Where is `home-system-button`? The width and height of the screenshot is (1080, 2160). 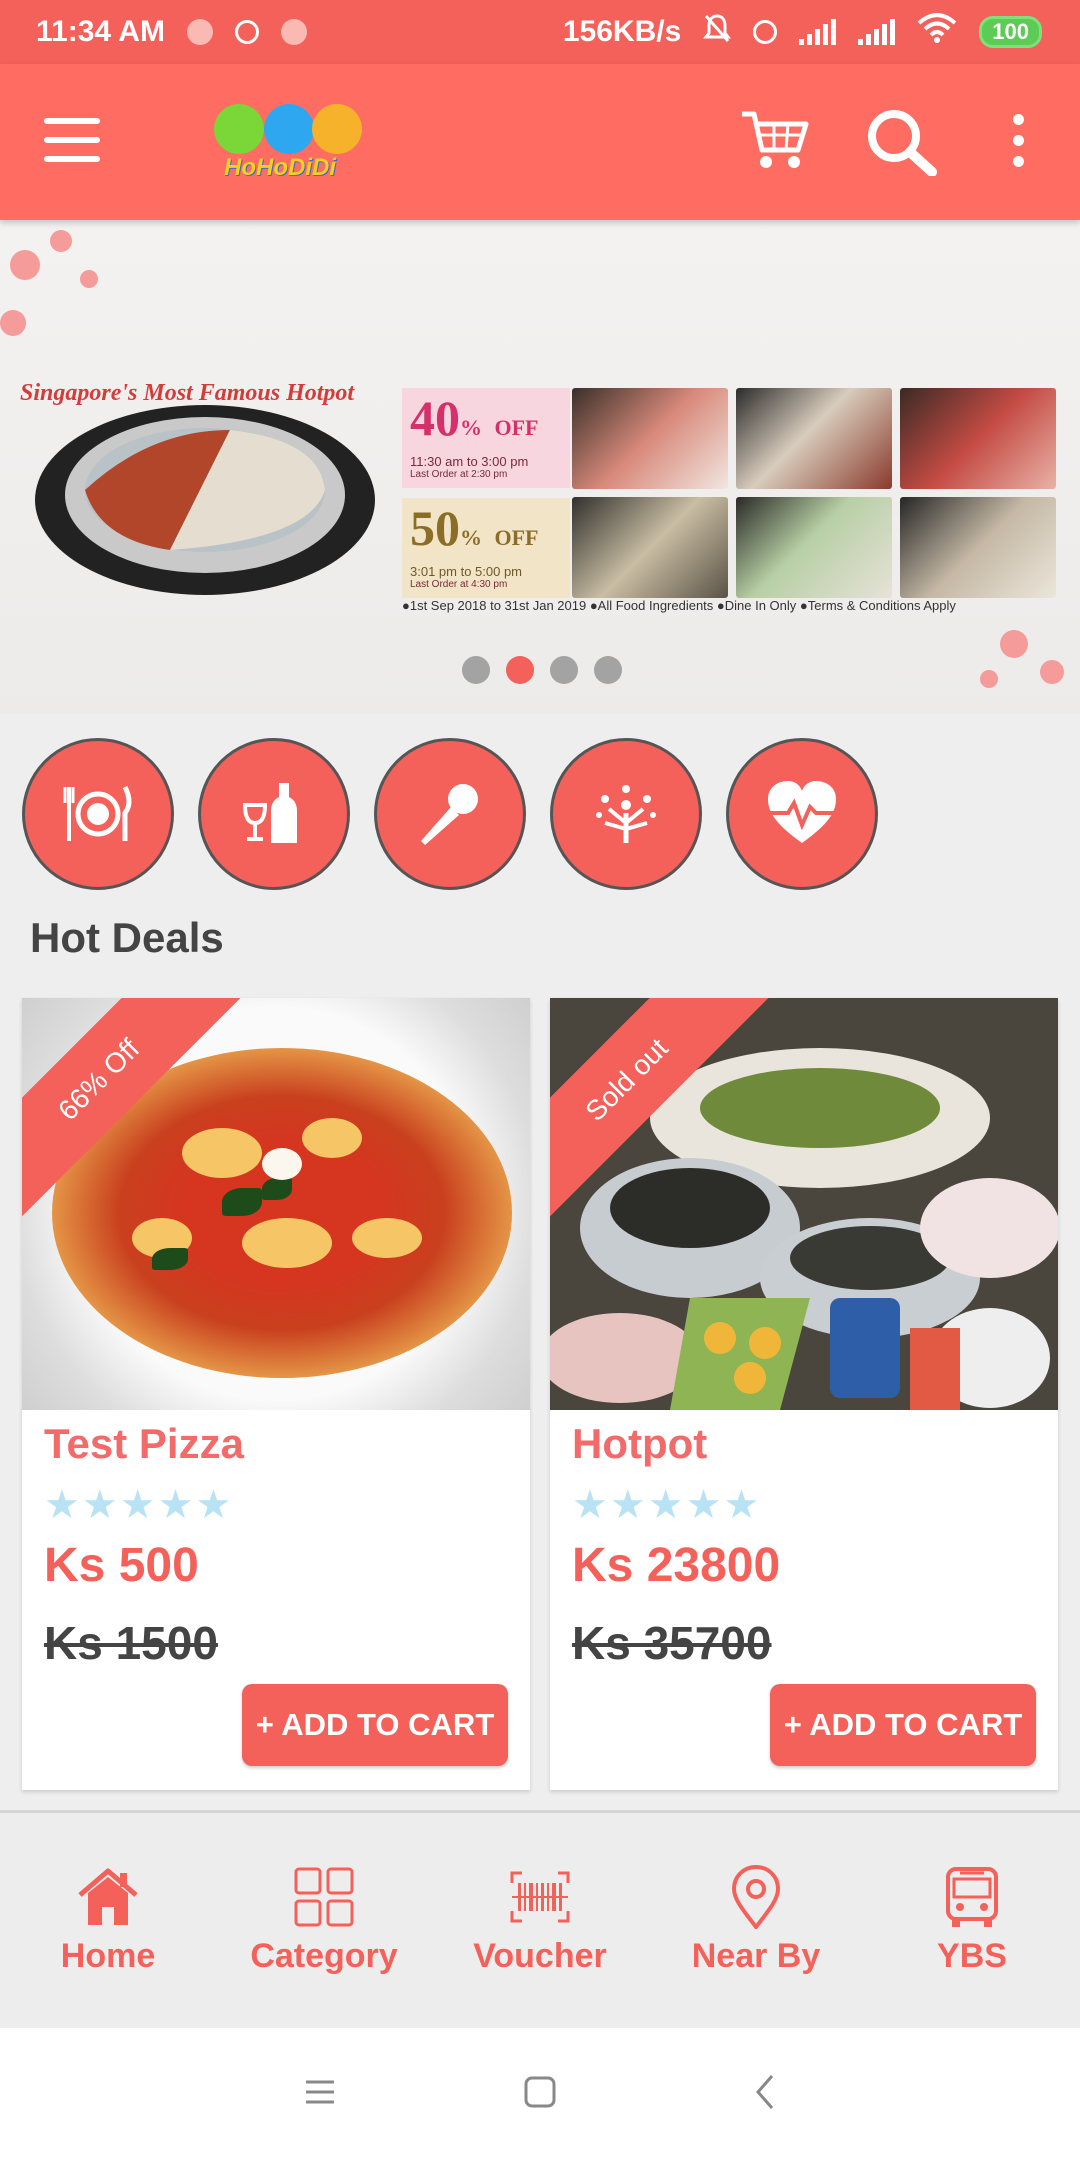 home-system-button is located at coordinates (540, 2092).